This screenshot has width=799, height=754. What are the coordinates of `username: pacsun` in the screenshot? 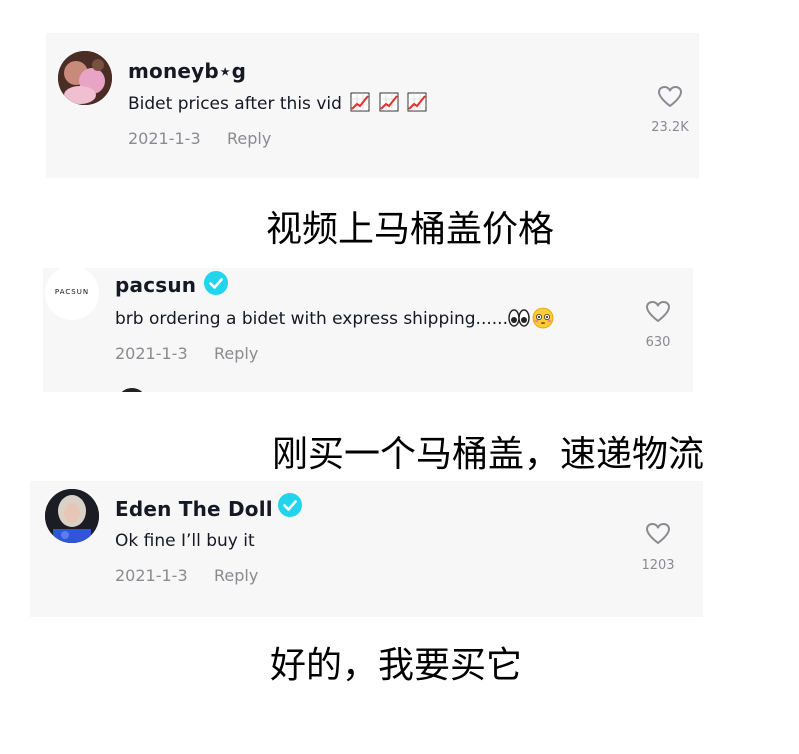 It's located at (155, 285).